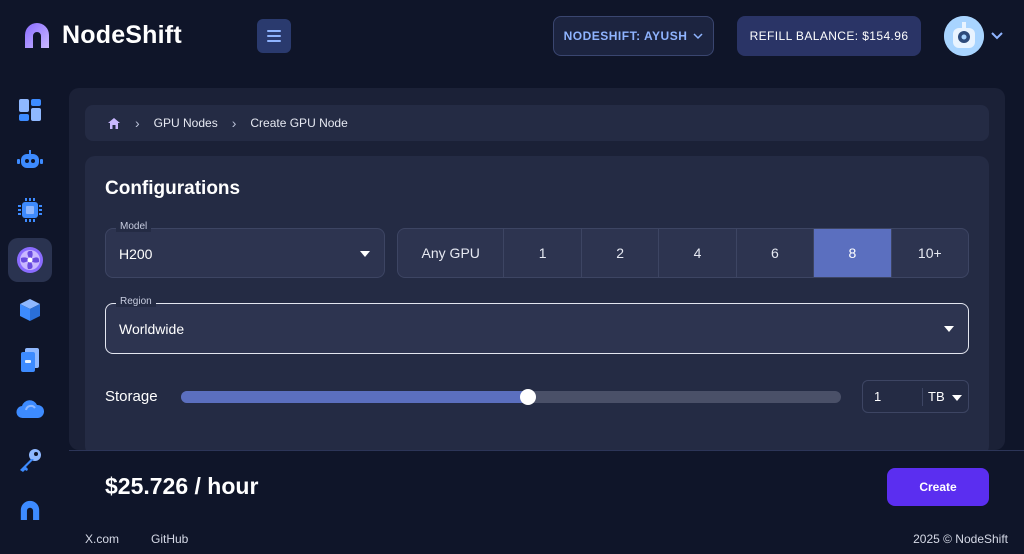 The height and width of the screenshot is (554, 1024). I want to click on refill-balance-button: REFILL BALANCE: $154.96, so click(829, 36).